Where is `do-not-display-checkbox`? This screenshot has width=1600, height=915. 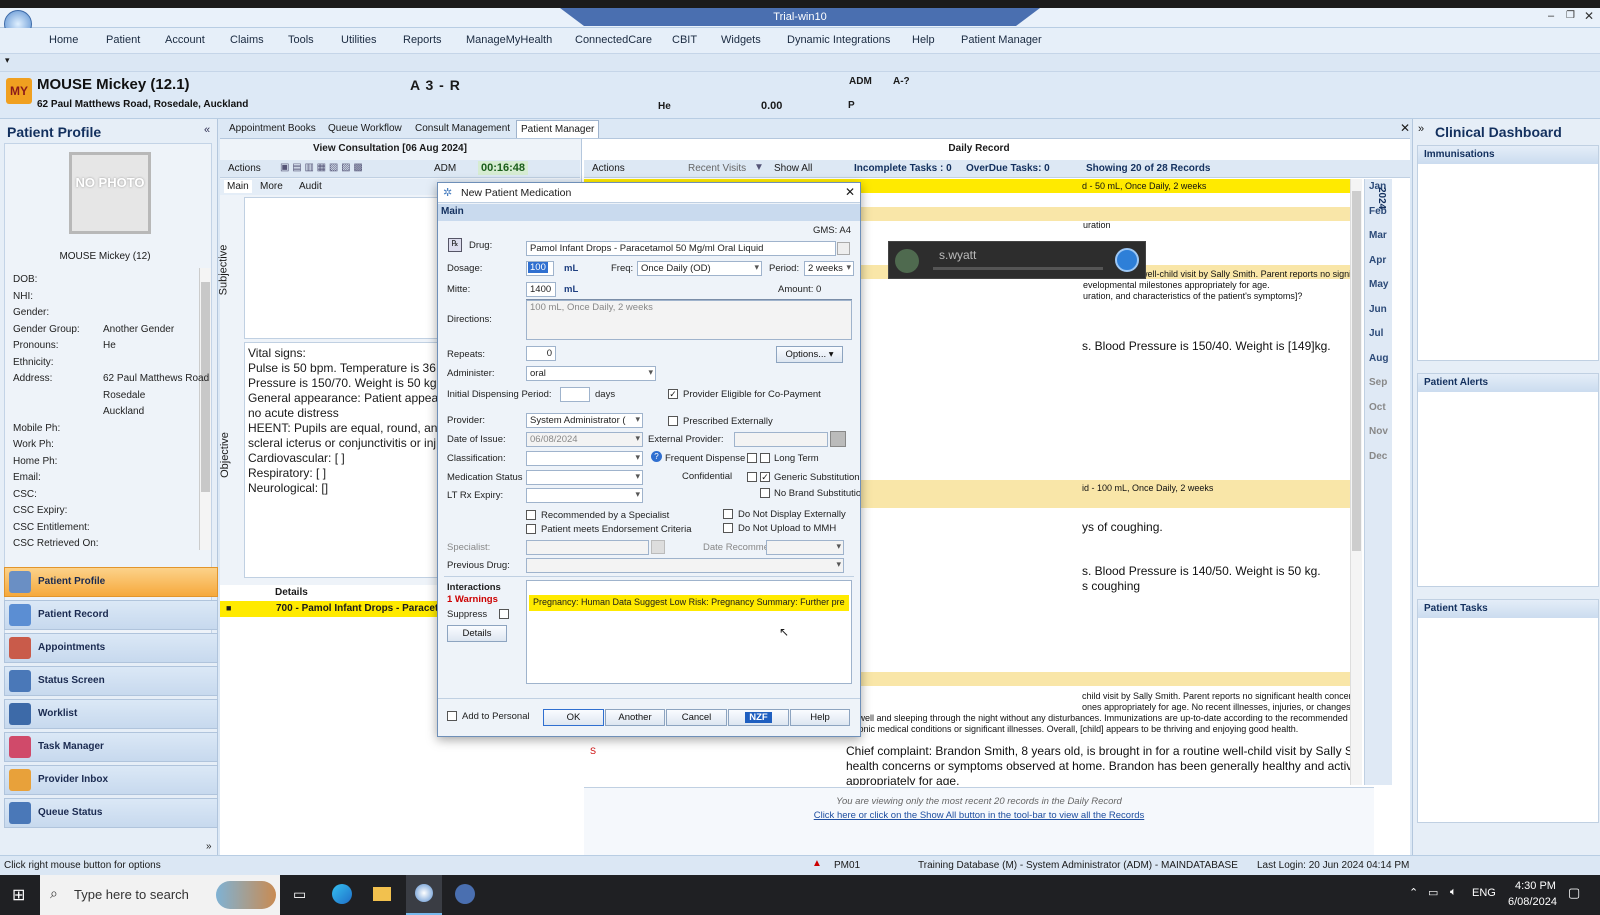 do-not-display-checkbox is located at coordinates (728, 514).